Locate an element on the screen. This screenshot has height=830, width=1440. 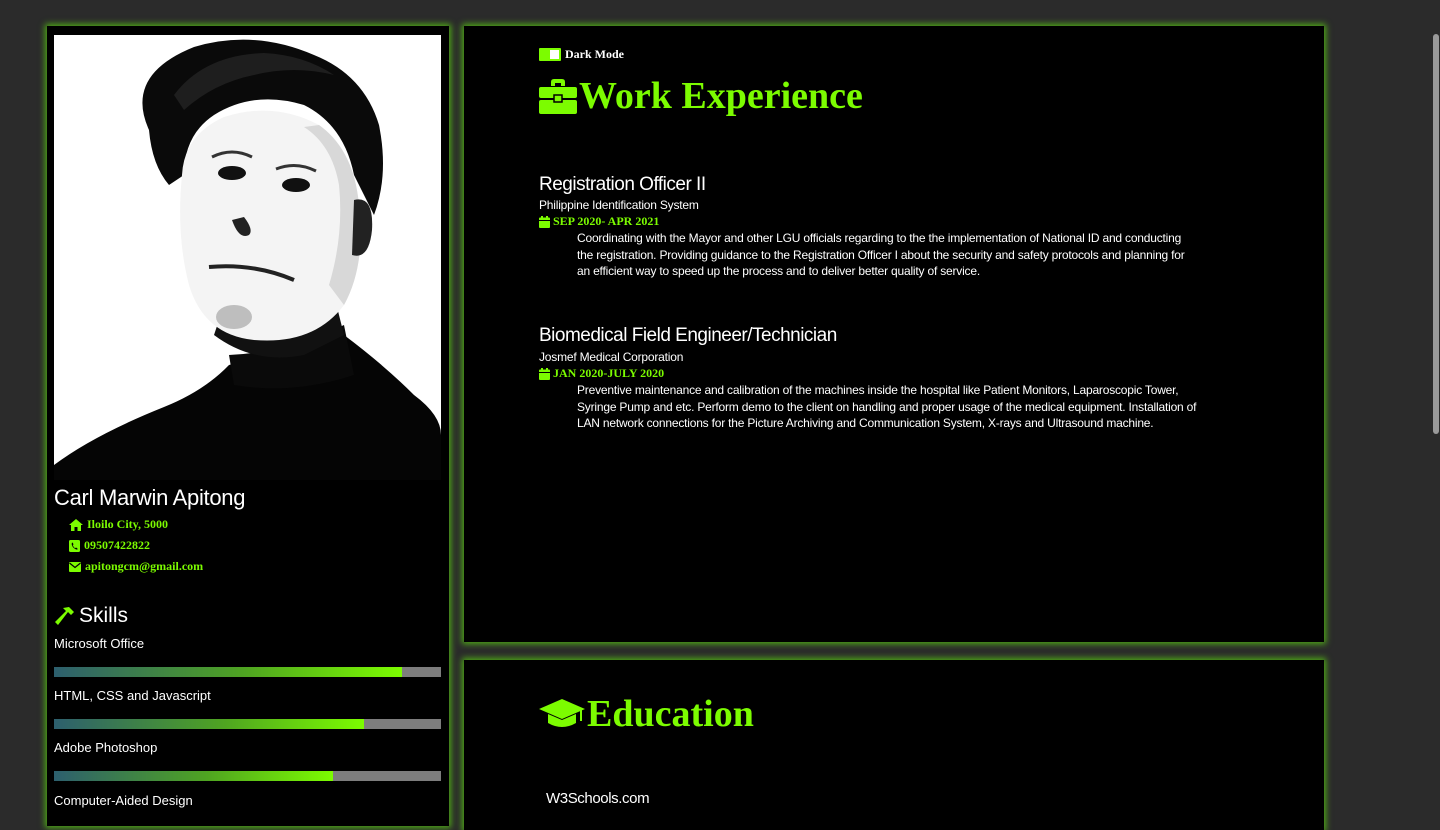
work-experience-heading: Work Experience is located at coordinates (701, 96).